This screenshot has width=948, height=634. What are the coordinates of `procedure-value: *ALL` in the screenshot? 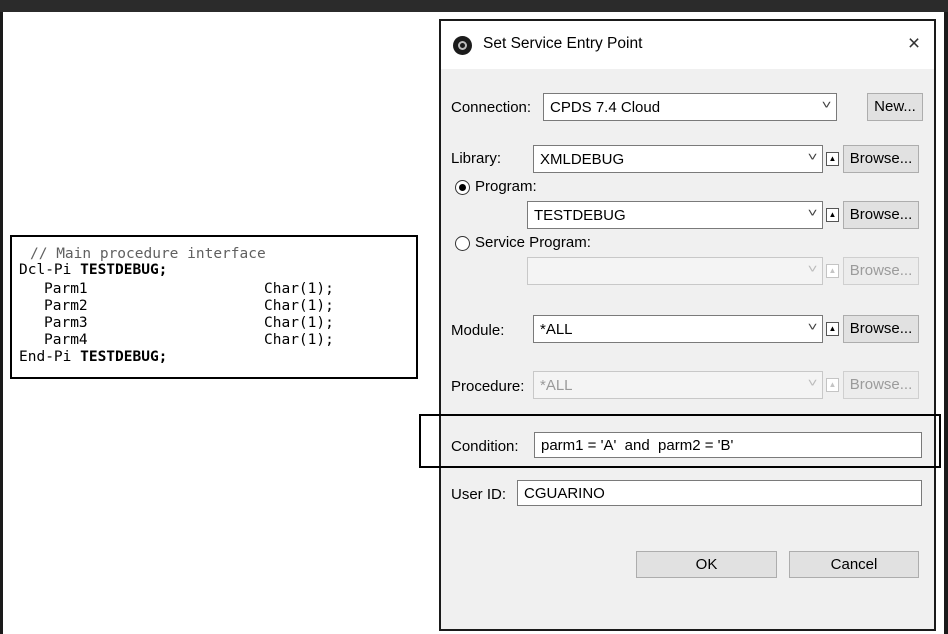 It's located at (556, 385).